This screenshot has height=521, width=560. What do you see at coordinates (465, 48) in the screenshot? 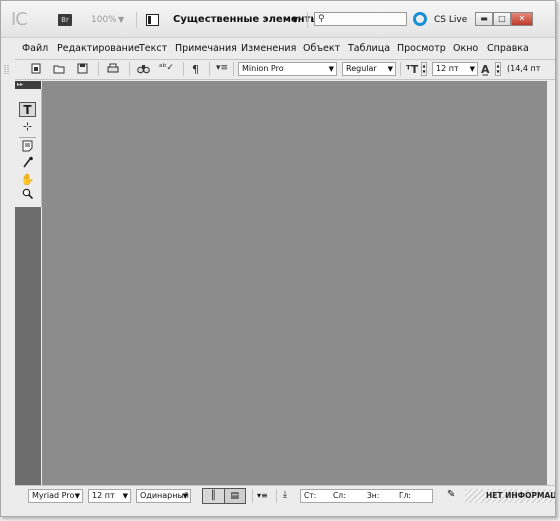
I see `menu-window: Окно` at bounding box center [465, 48].